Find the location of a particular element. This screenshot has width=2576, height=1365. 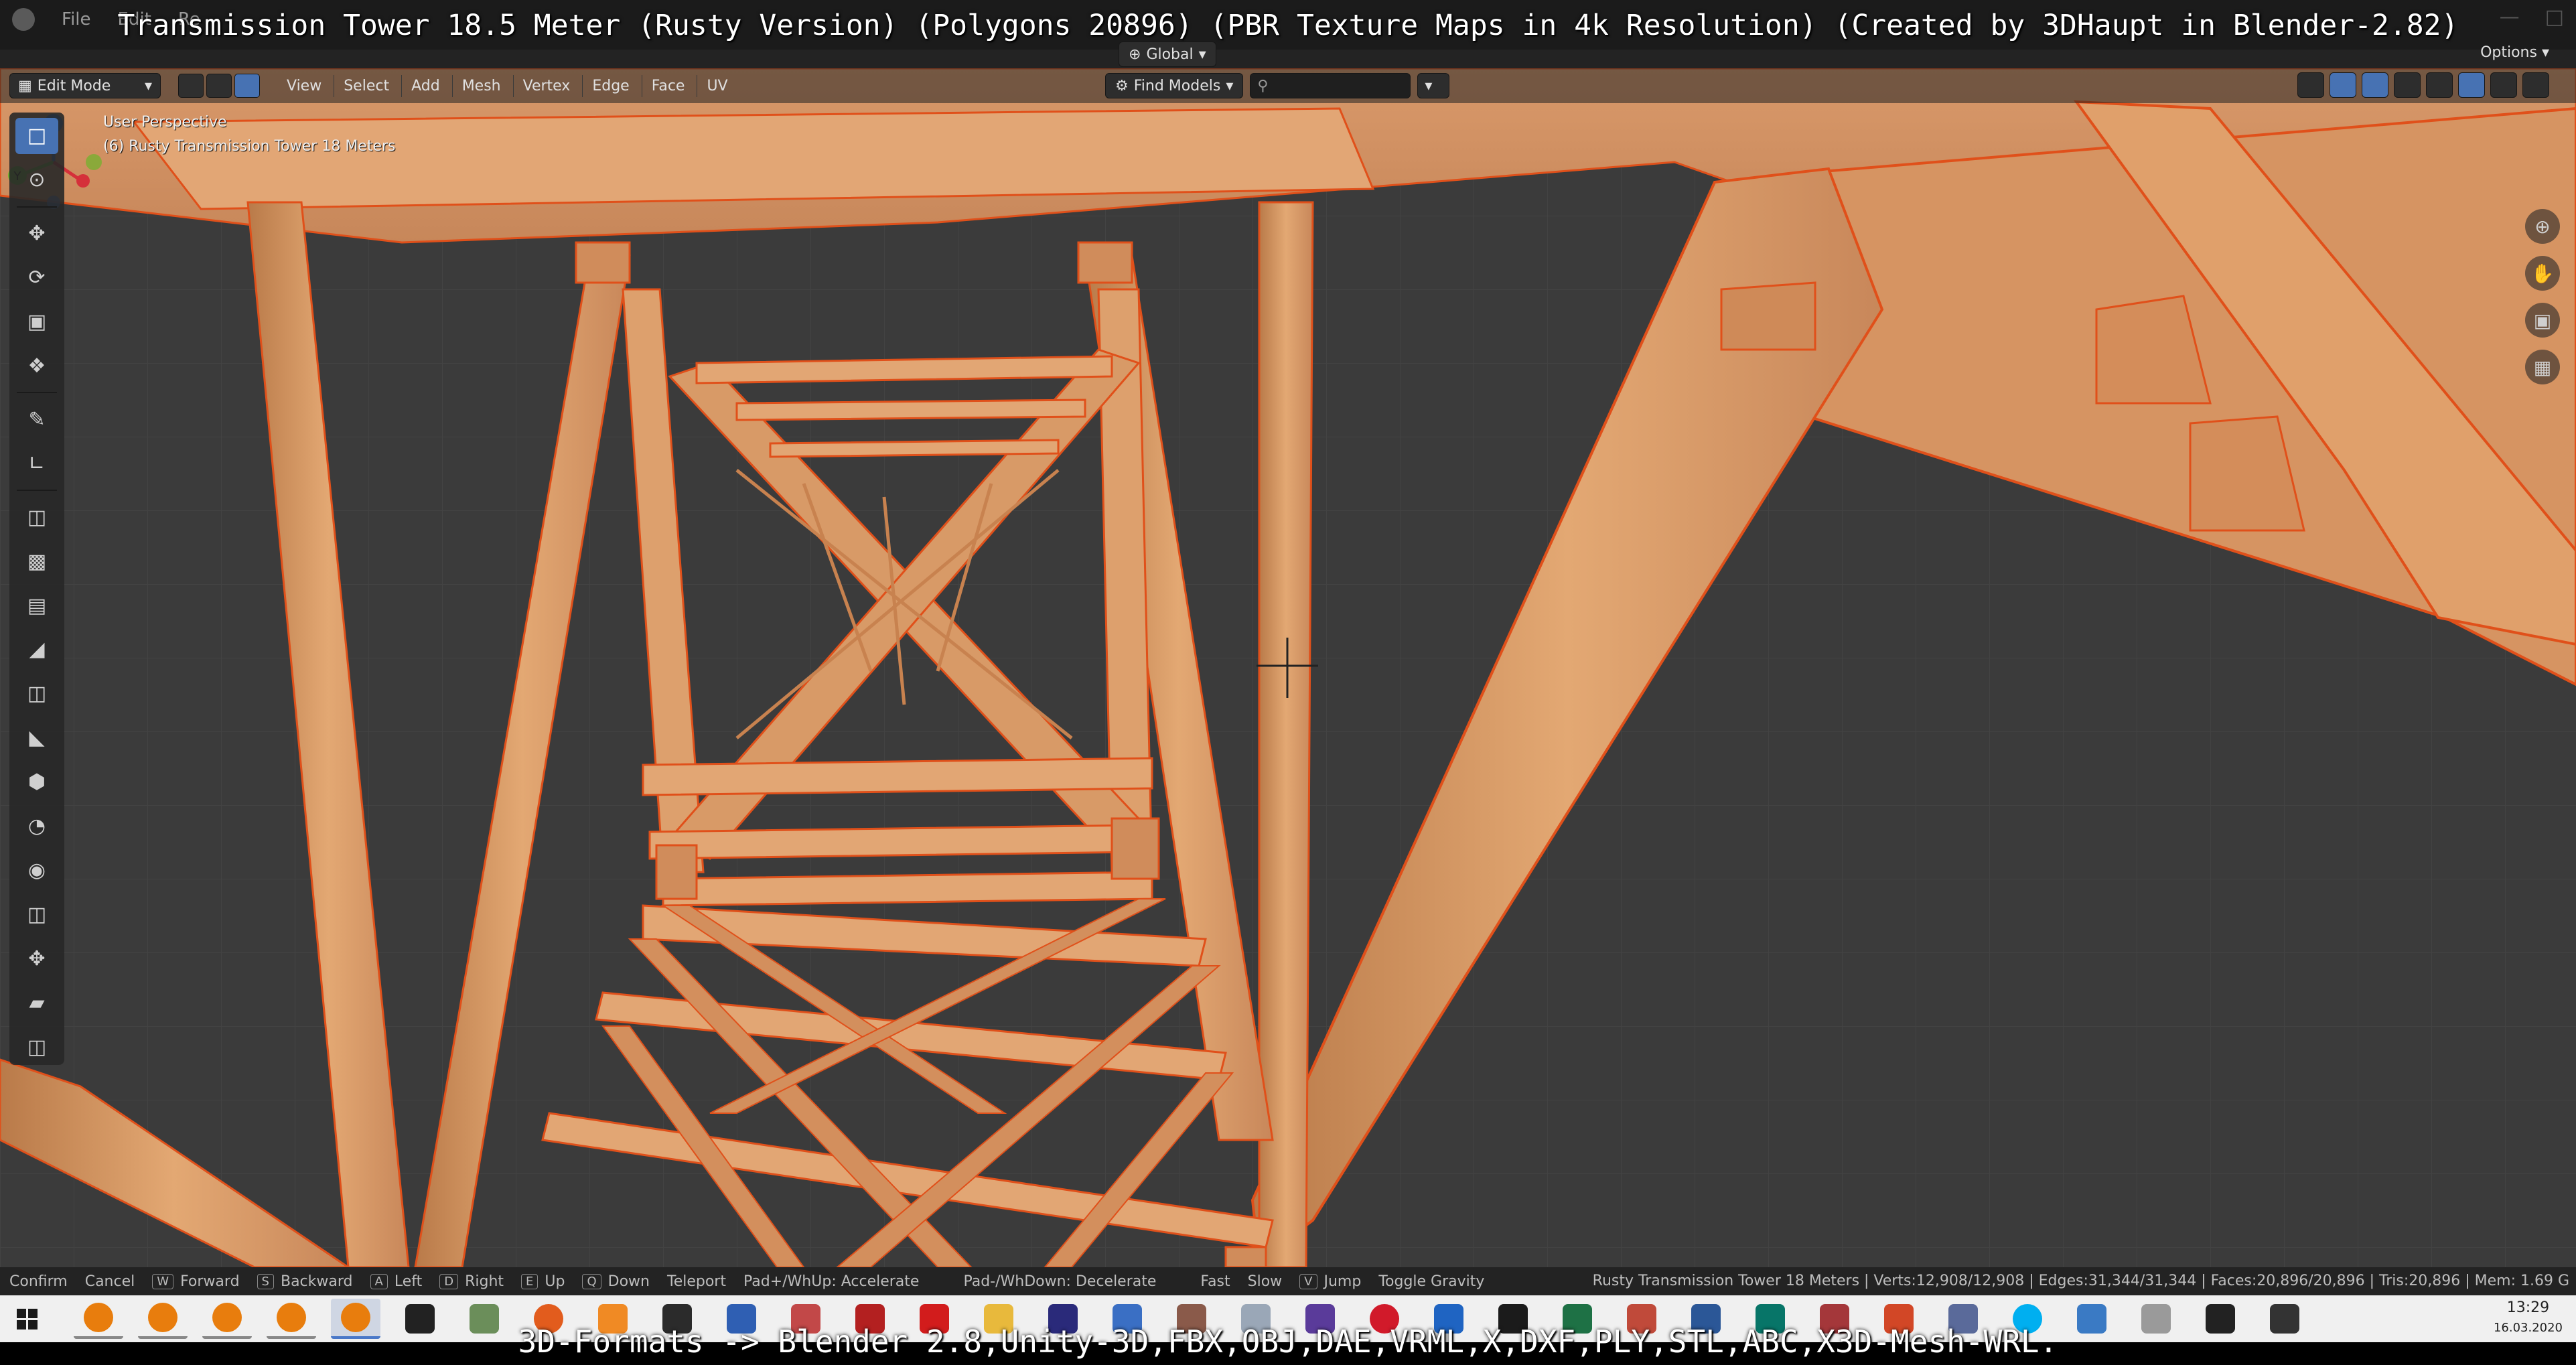

scale-icon: ▣ is located at coordinates (36, 322).